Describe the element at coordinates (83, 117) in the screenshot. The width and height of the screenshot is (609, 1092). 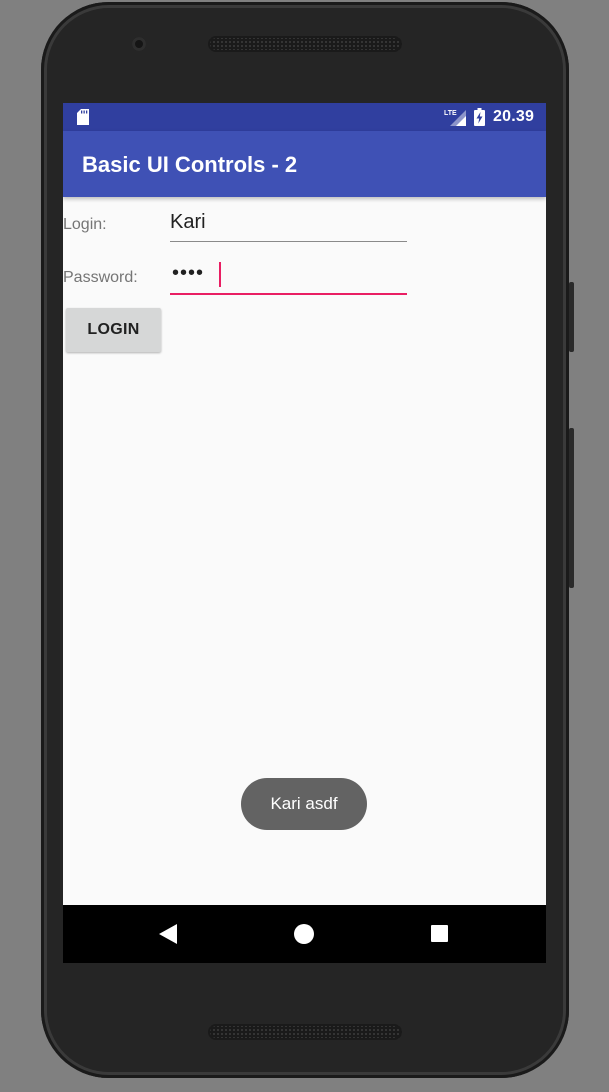
I see `sd-card-icon` at that location.